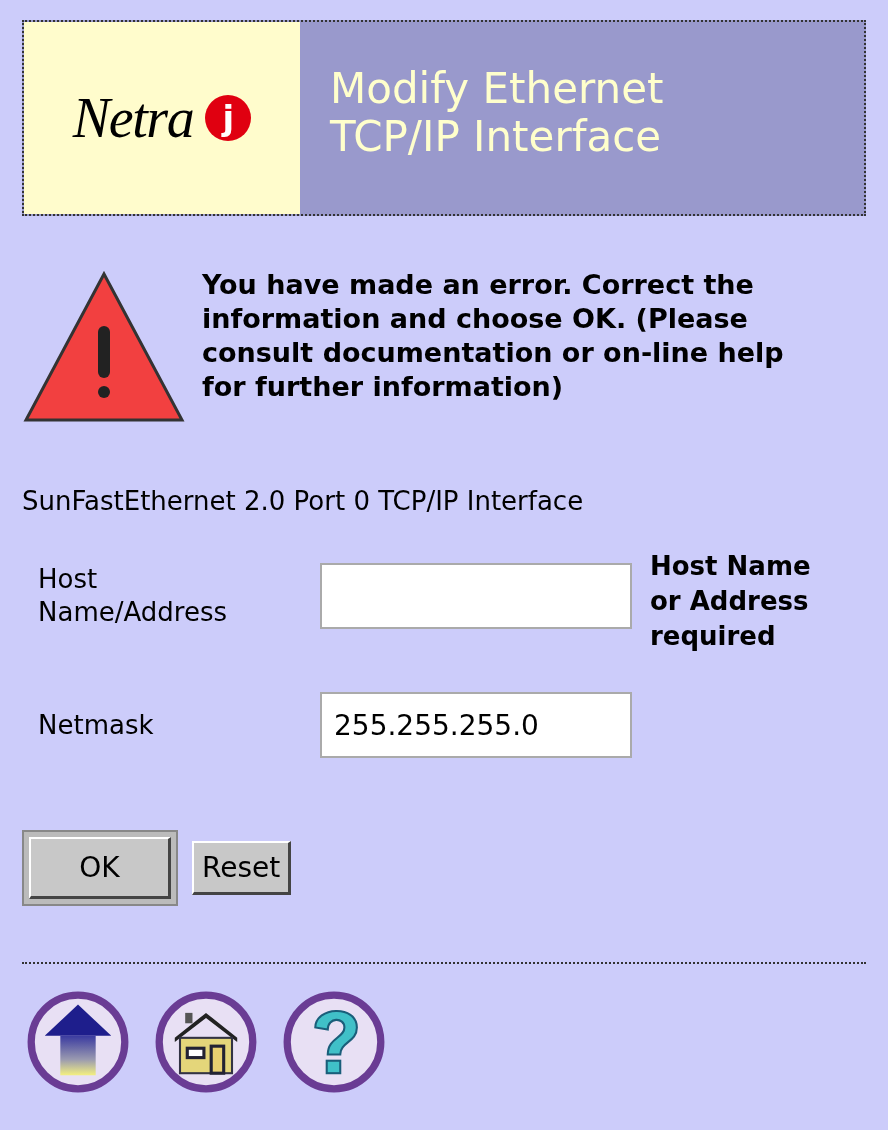 This screenshot has width=888, height=1130. What do you see at coordinates (303, 501) in the screenshot?
I see `interface-name: SunFastEthernet 2.0 Port 0 TCP/IP Interface` at bounding box center [303, 501].